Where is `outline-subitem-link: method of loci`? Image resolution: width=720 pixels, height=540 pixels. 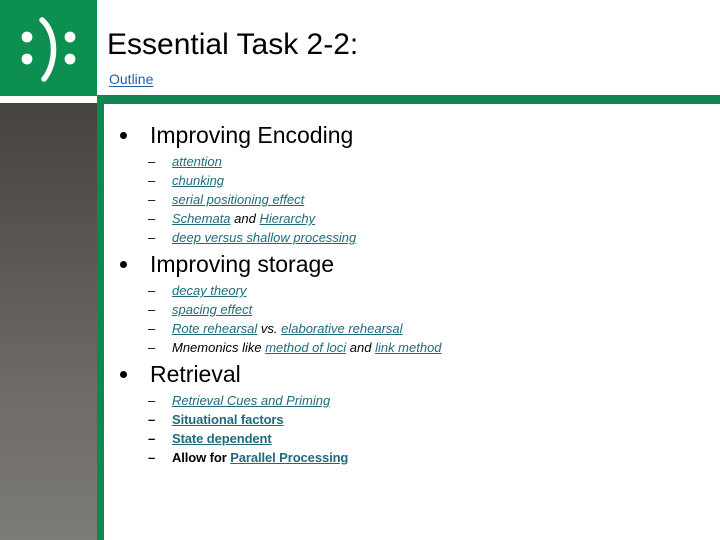 outline-subitem-link: method of loci is located at coordinates (305, 347).